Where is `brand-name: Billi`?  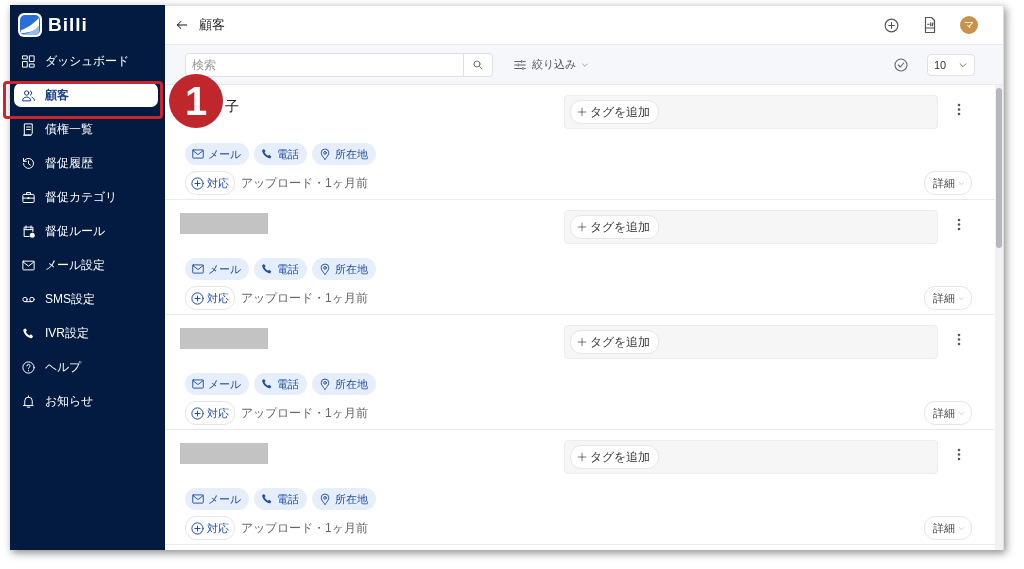 brand-name: Billi is located at coordinates (68, 25).